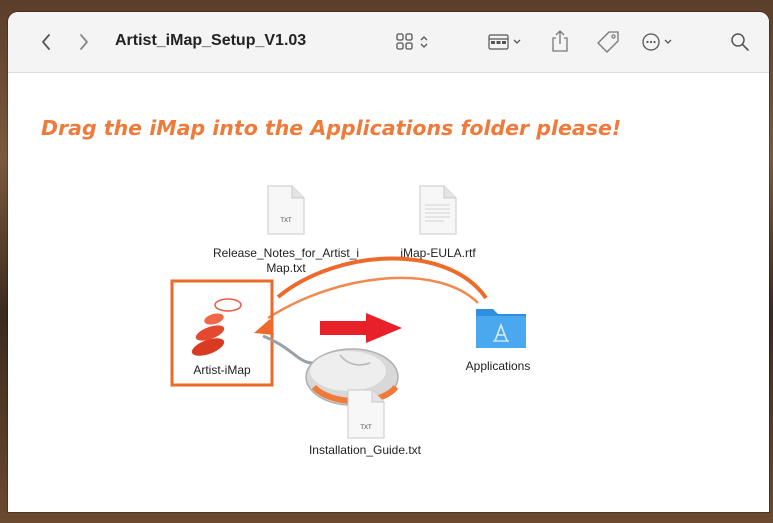 This screenshot has width=773, height=523. I want to click on applications-folder-icon, so click(501, 328).